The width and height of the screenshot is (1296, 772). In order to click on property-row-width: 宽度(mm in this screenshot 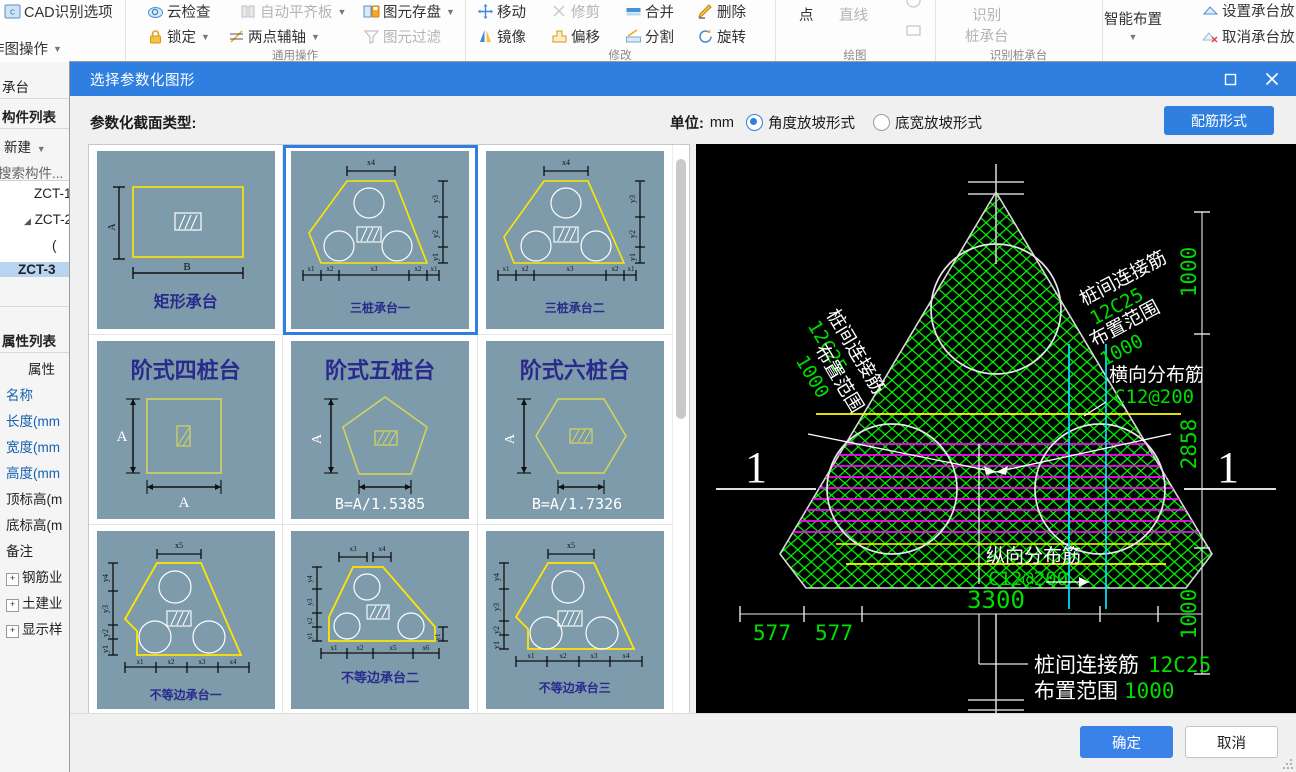, I will do `click(42, 446)`.